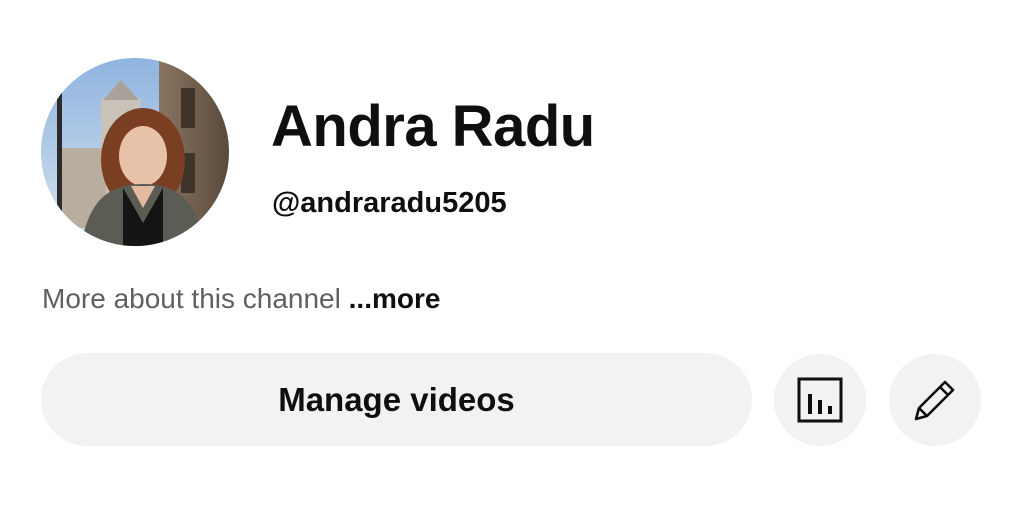  Describe the element at coordinates (395, 298) in the screenshot. I see `more-link: ...more` at that location.